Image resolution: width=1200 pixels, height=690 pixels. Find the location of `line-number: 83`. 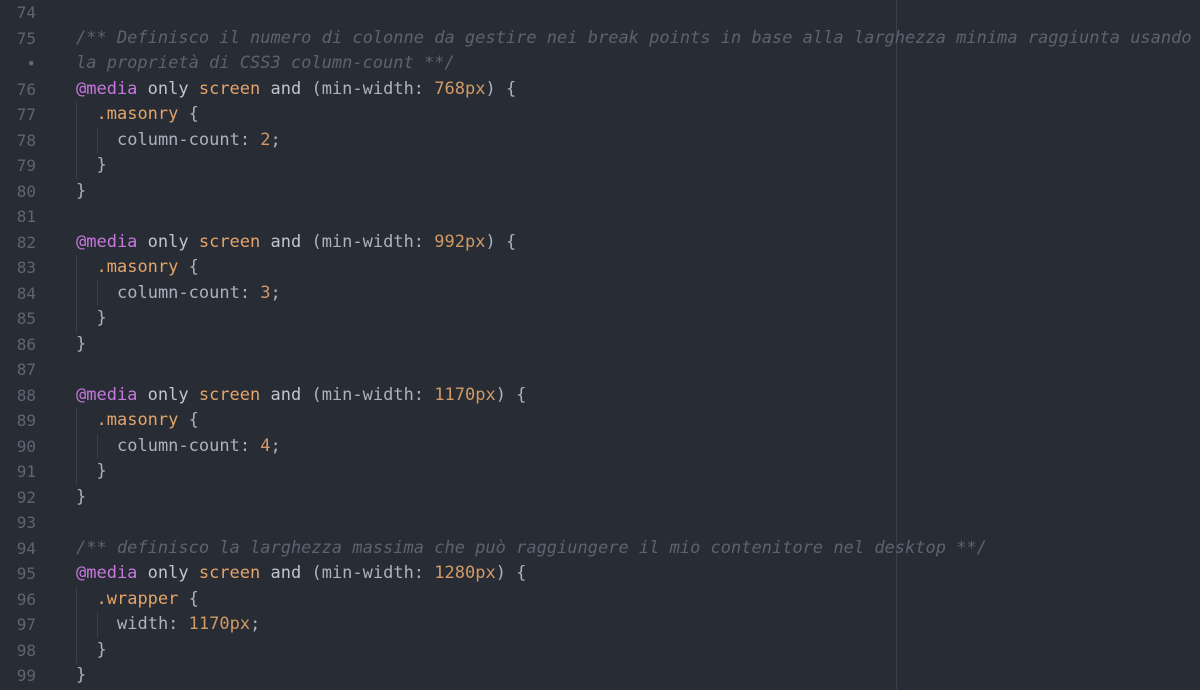

line-number: 83 is located at coordinates (26, 267).